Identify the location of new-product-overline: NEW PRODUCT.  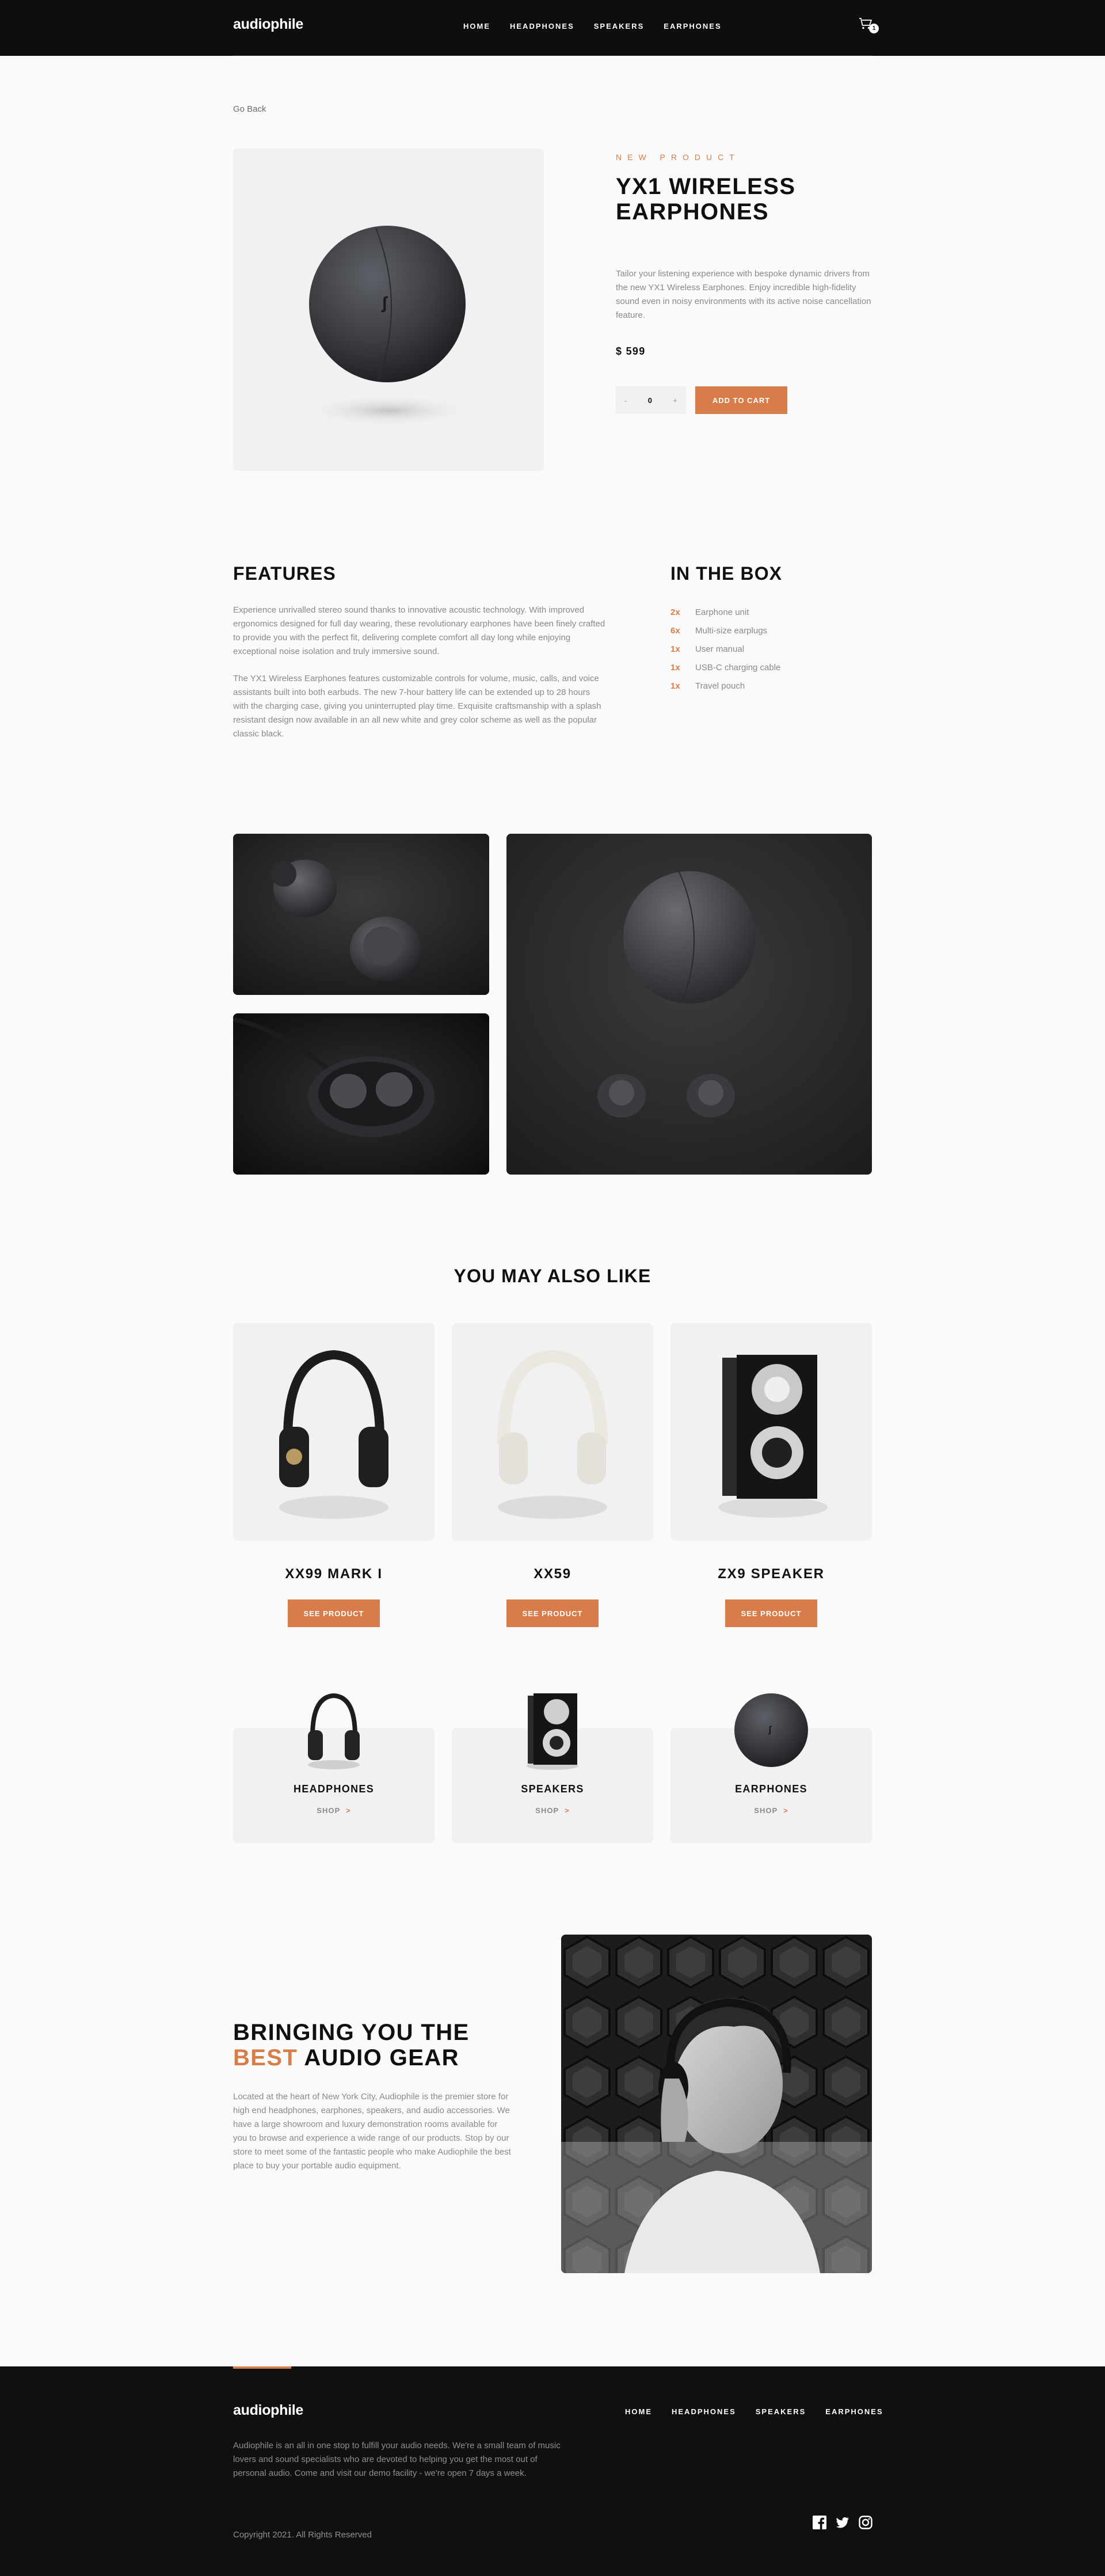
(678, 158).